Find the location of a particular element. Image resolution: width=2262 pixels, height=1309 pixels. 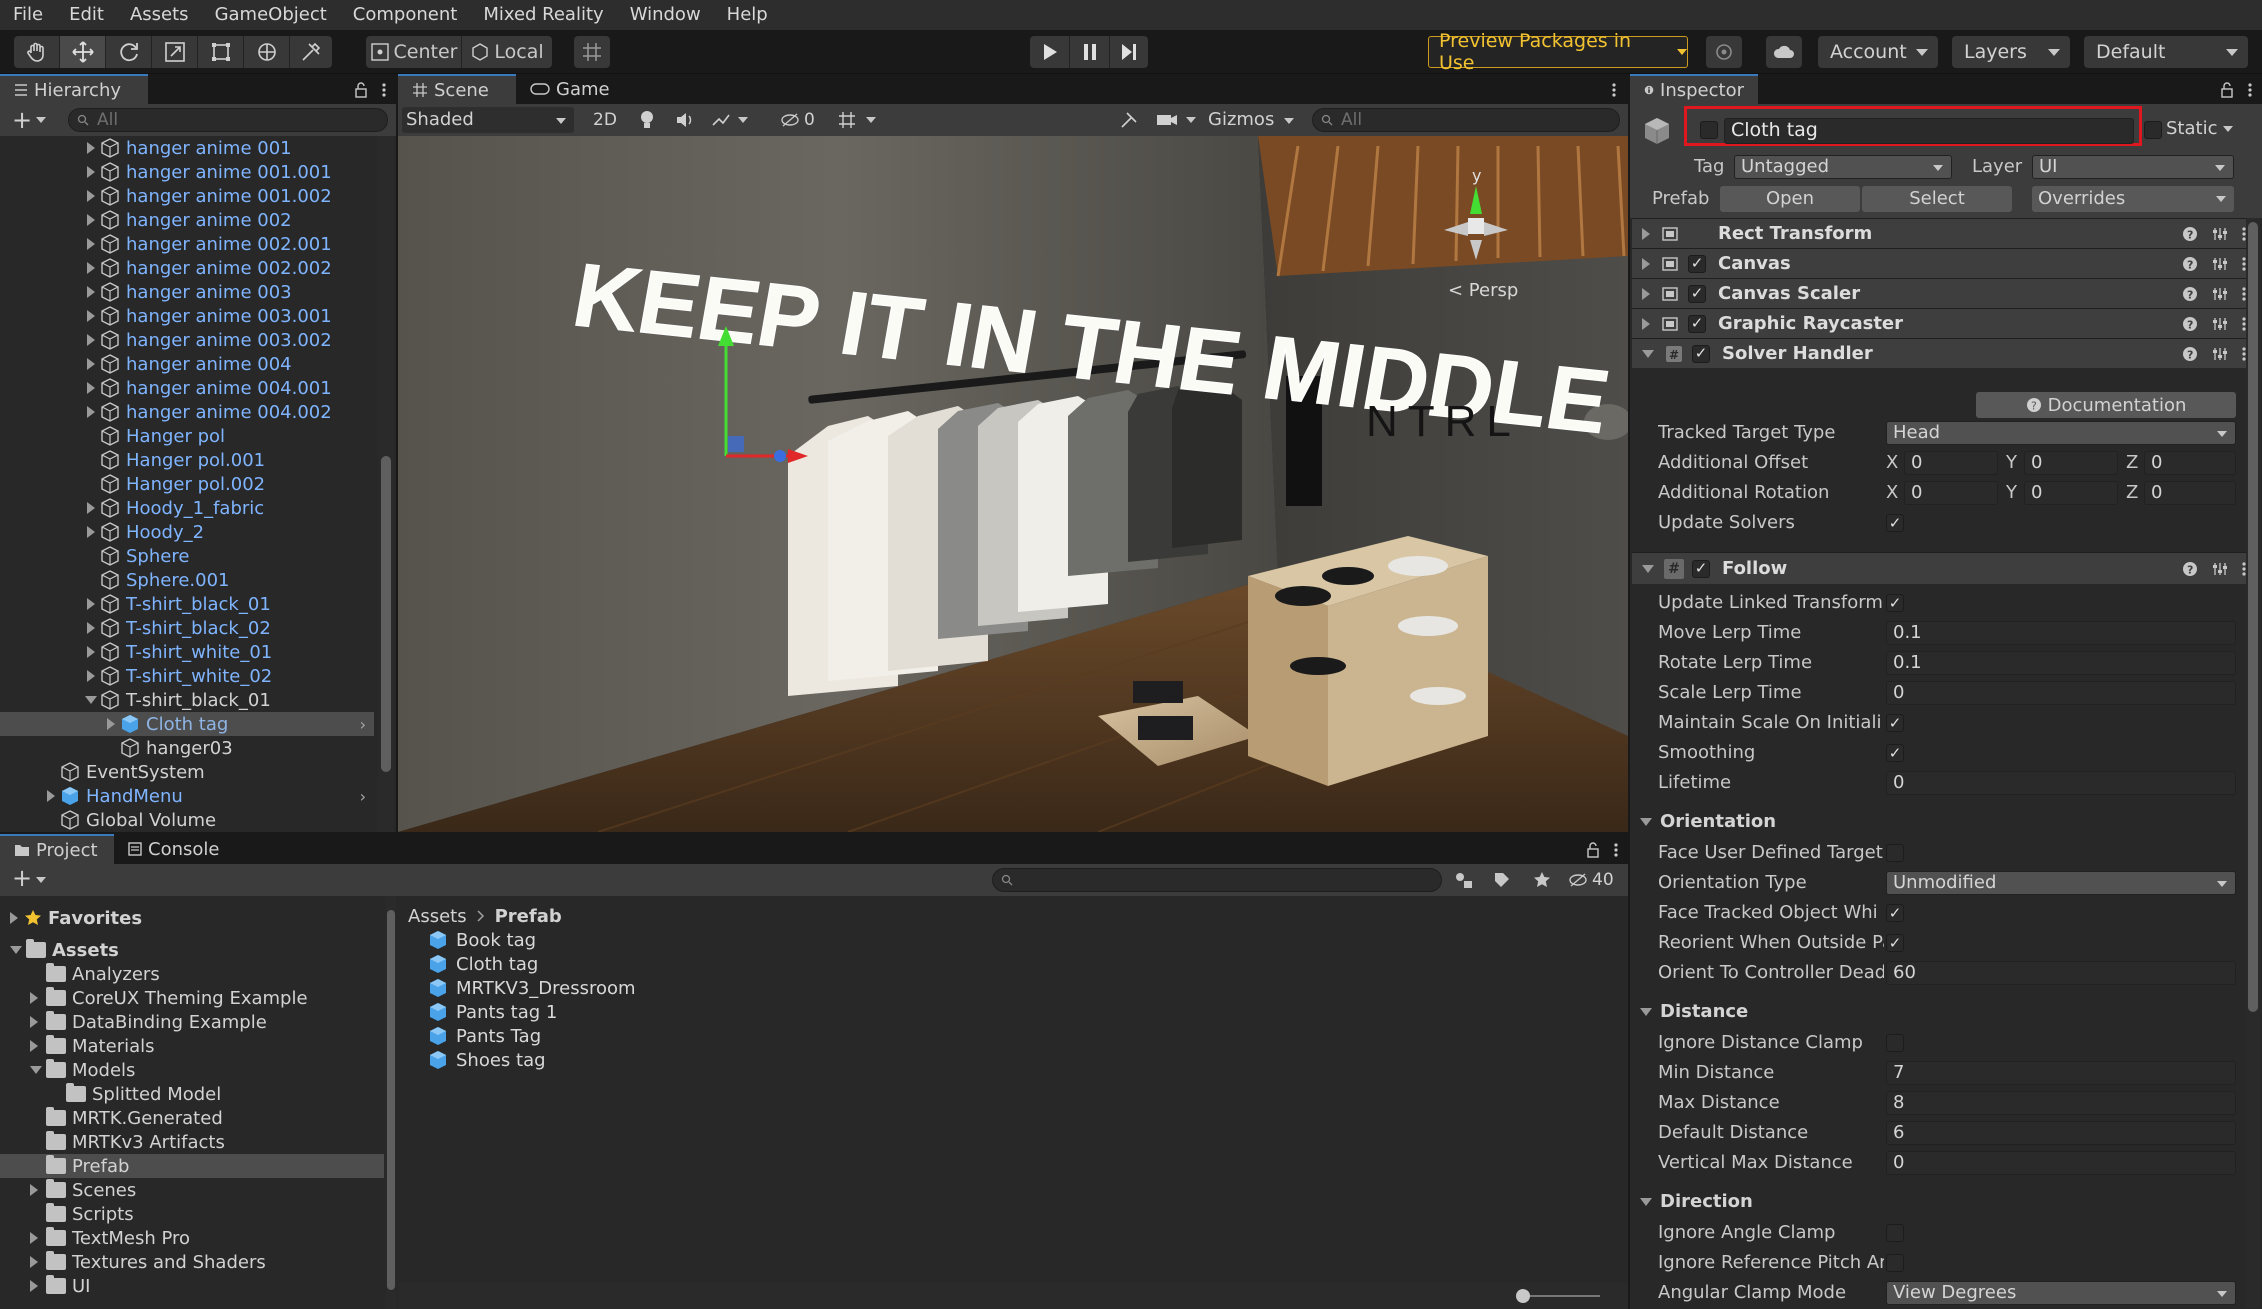

zoom-slider-track is located at coordinates (1560, 1296).